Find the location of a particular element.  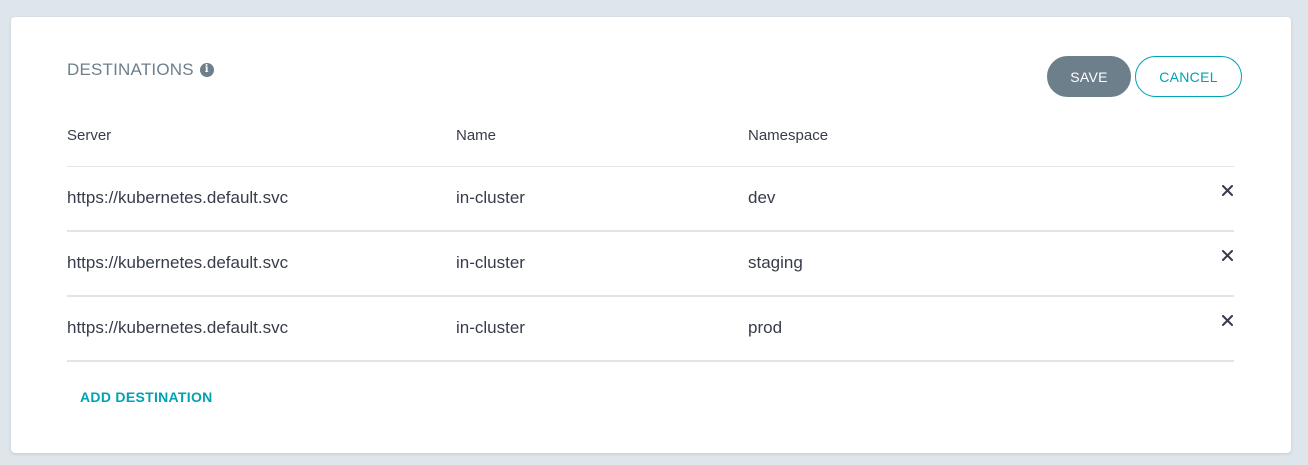

save-button: SAVE is located at coordinates (1089, 76).